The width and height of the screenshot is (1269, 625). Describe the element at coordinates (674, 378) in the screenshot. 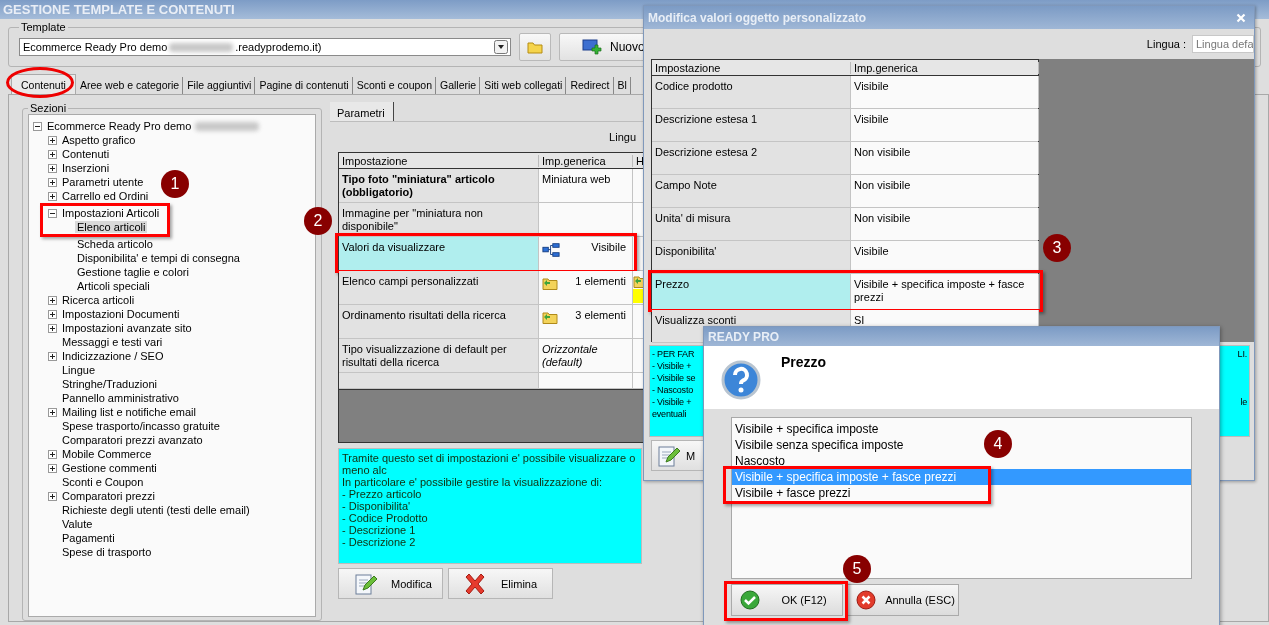

I see `note-text: - Visibile se` at that location.